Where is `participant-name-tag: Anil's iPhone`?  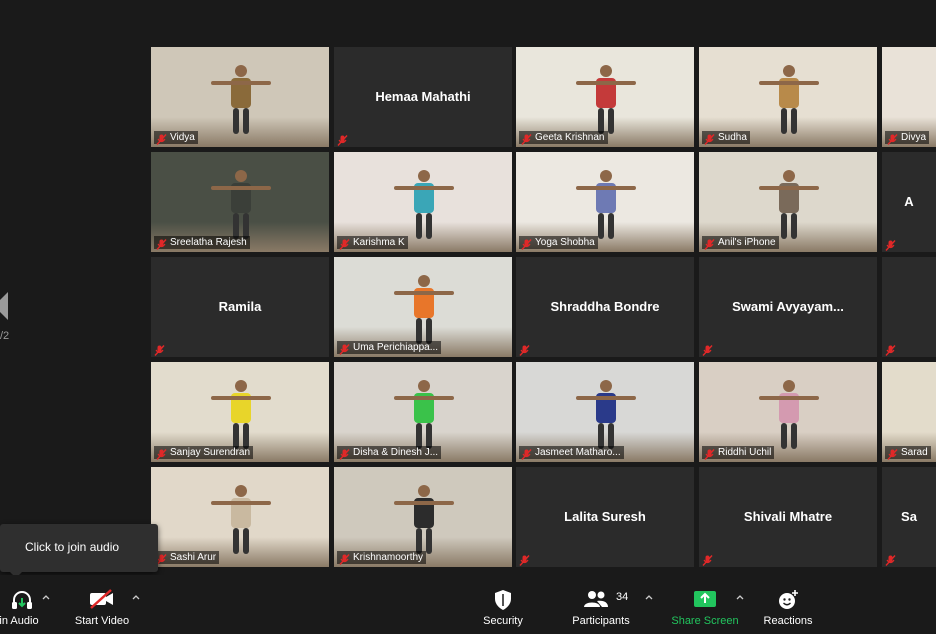
participant-name-tag: Anil's iPhone is located at coordinates (740, 243).